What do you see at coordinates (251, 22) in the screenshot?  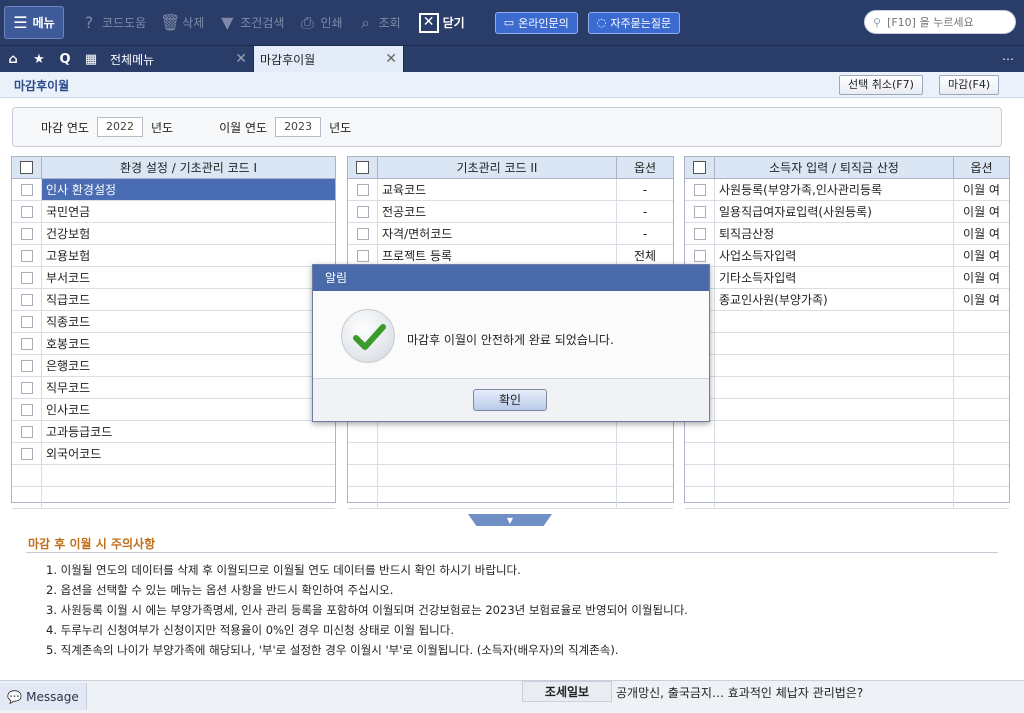 I see `filter-search-button: ▼ 조건검색` at bounding box center [251, 22].